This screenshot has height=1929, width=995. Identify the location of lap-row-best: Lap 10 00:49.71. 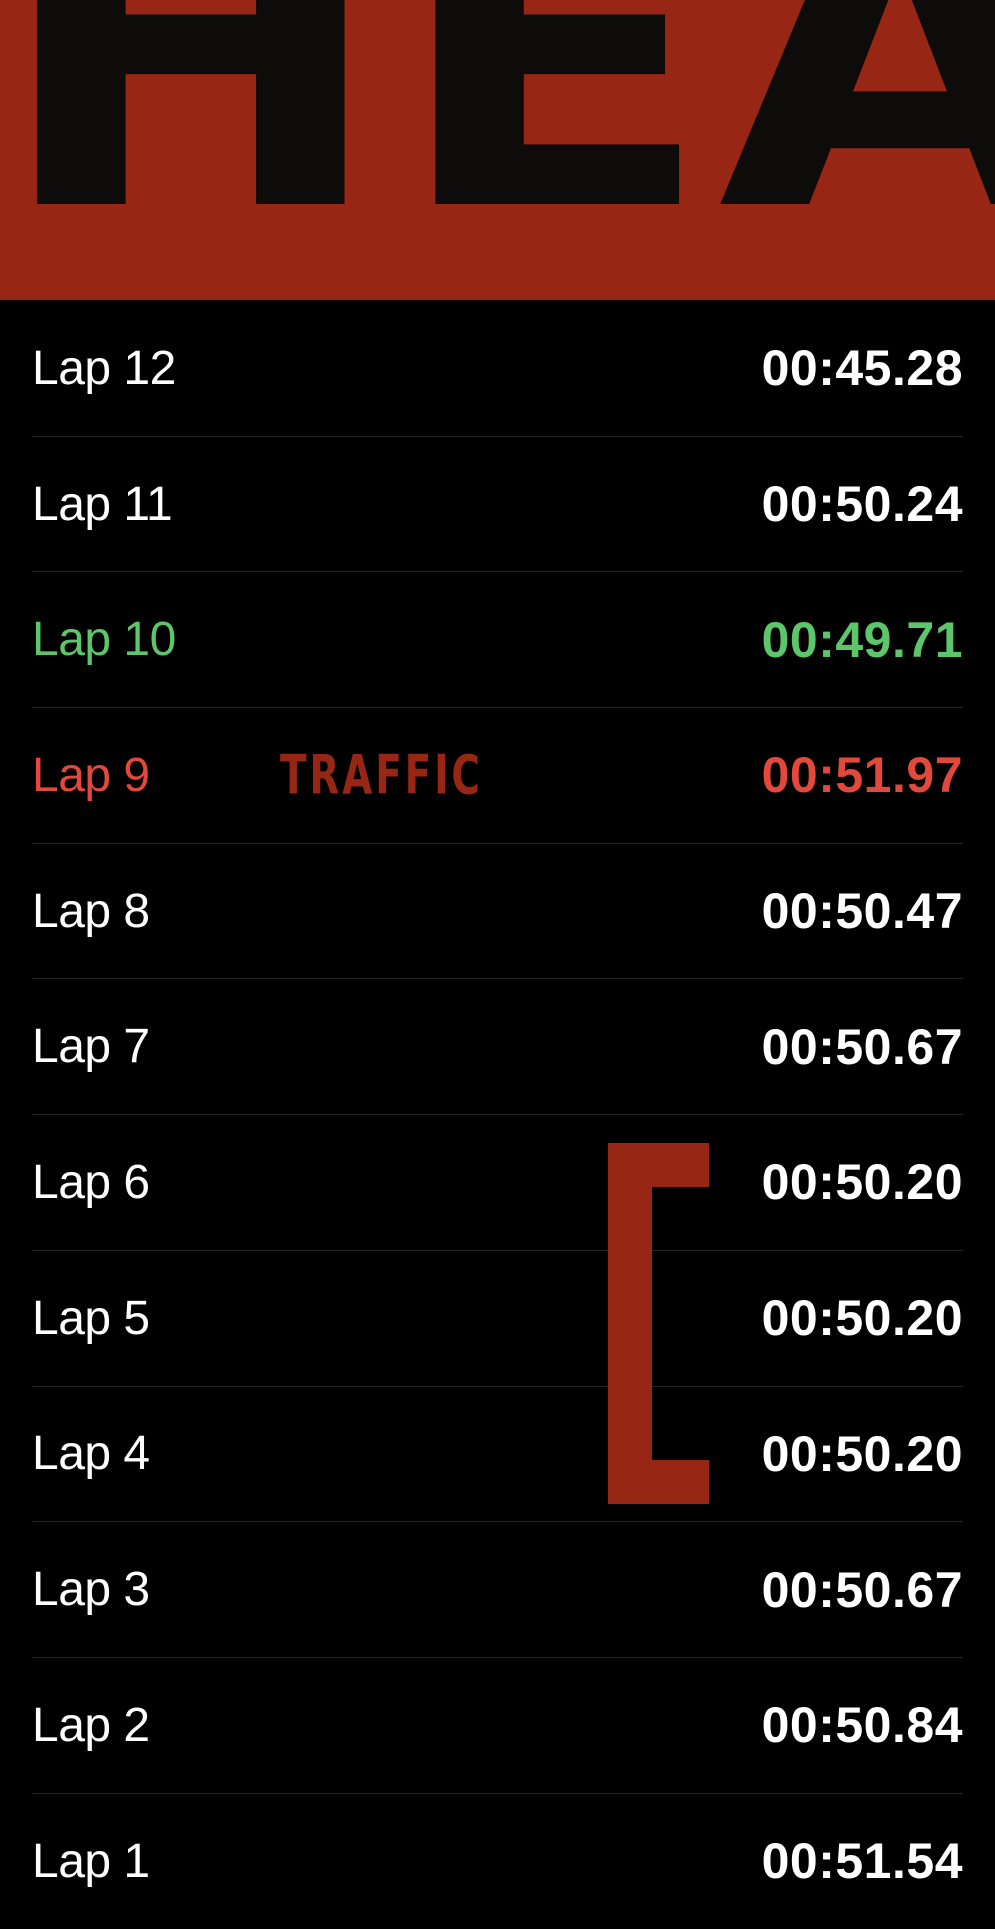
(497, 640).